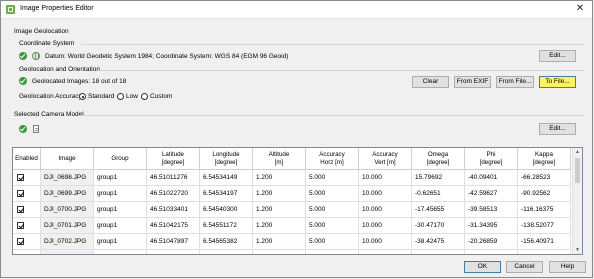  What do you see at coordinates (120, 159) in the screenshot?
I see `column-header: Group` at bounding box center [120, 159].